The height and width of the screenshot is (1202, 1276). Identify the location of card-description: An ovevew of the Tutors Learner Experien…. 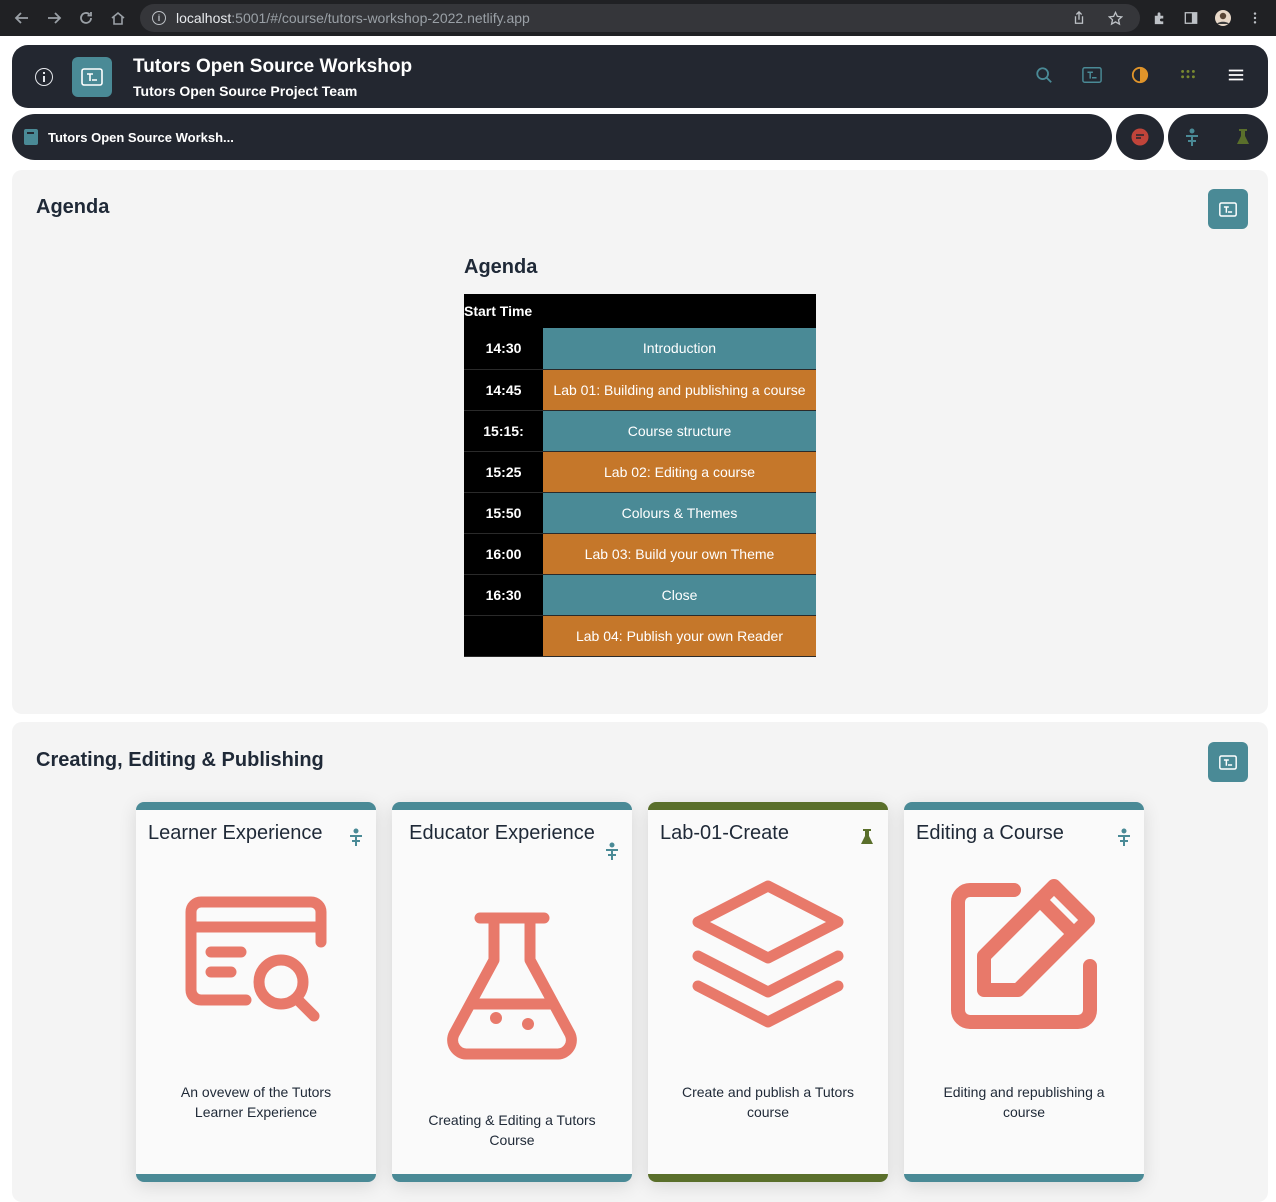
(256, 1102).